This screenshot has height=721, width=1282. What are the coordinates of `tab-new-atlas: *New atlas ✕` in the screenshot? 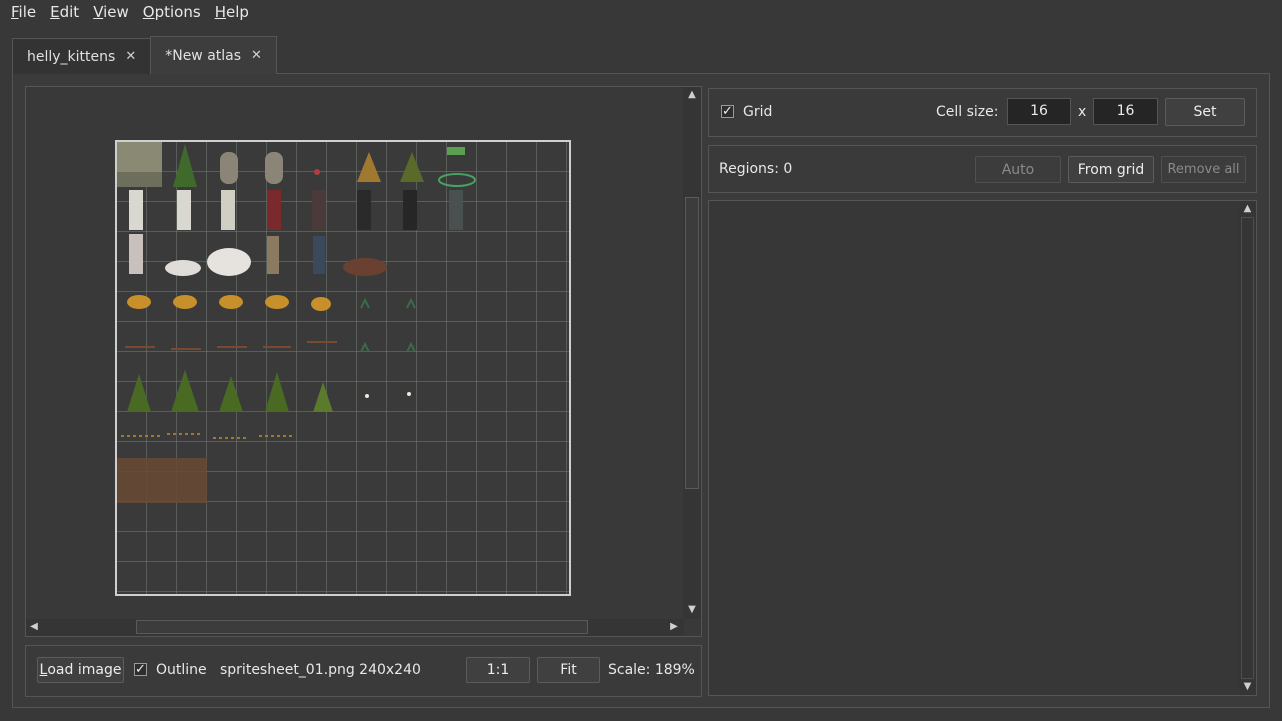 It's located at (213, 55).